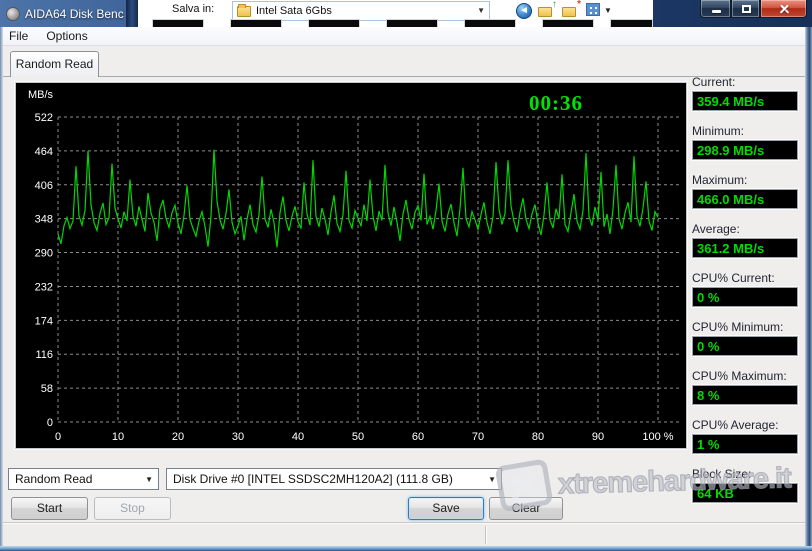 This screenshot has width=812, height=551. I want to click on window-title: AIDA64 Disk Bench, so click(74, 13).